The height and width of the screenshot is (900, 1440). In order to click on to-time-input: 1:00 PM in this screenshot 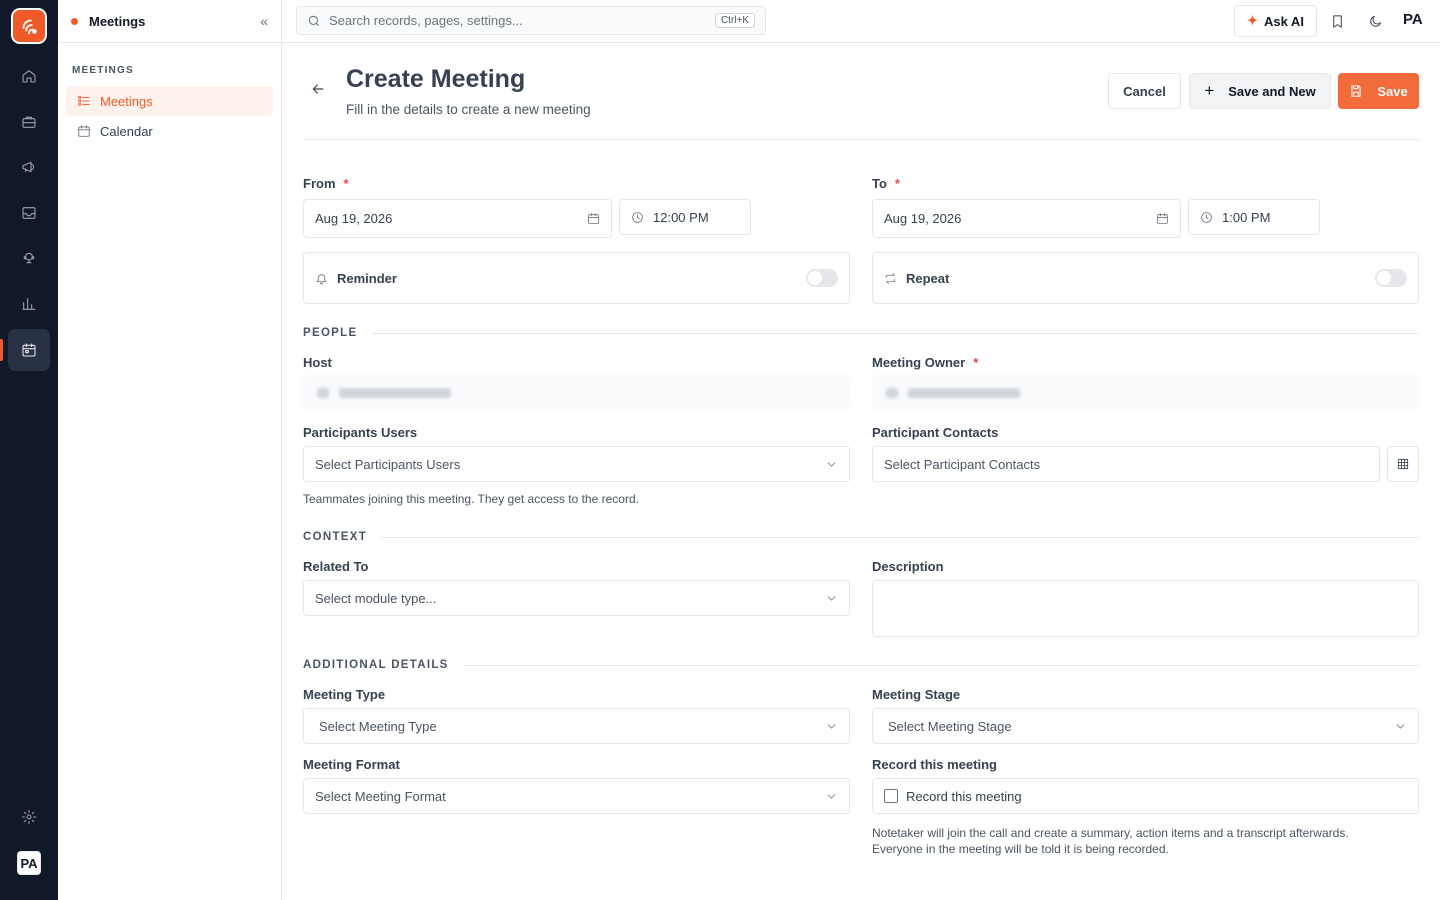, I will do `click(1254, 217)`.